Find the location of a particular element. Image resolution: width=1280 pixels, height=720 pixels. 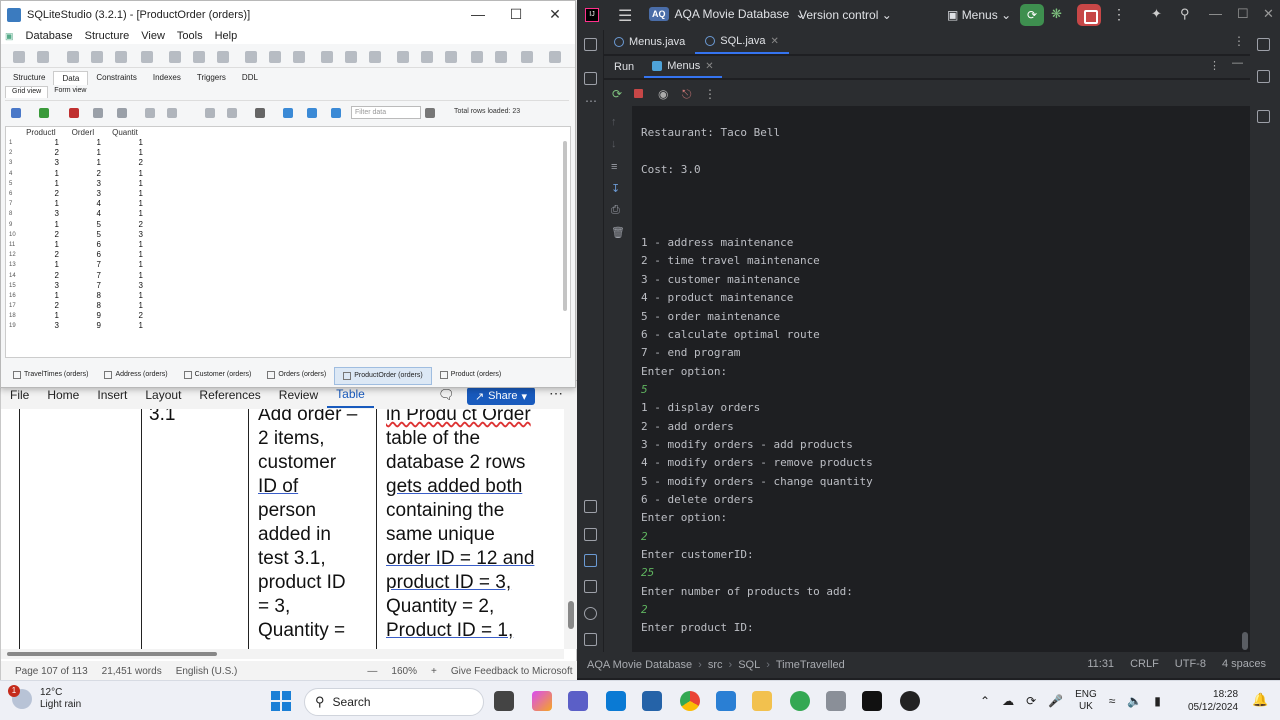

table-row: 3312 is located at coordinates (76, 163).